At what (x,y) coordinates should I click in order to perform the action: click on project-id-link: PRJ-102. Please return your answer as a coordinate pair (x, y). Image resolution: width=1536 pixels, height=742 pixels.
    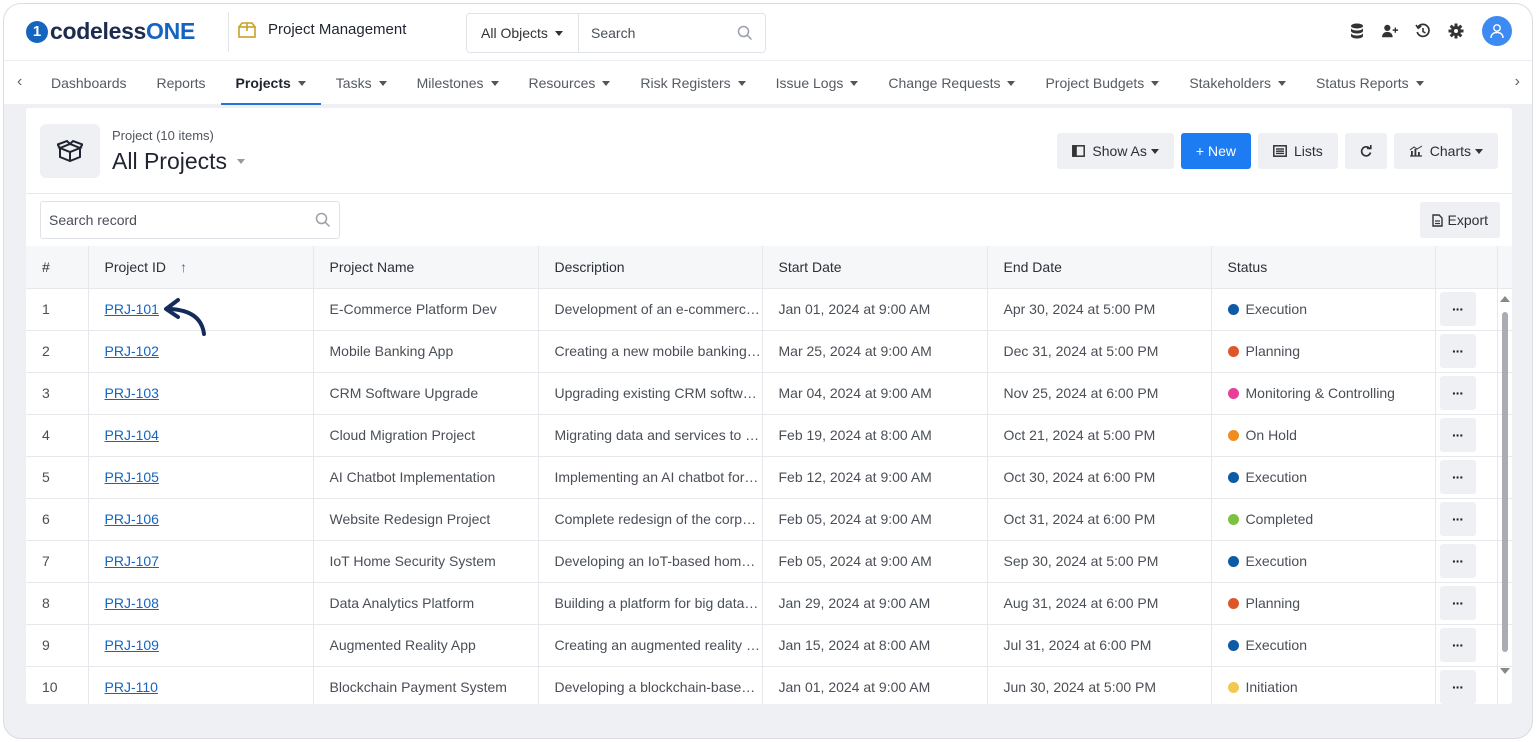
    Looking at the image, I should click on (132, 351).